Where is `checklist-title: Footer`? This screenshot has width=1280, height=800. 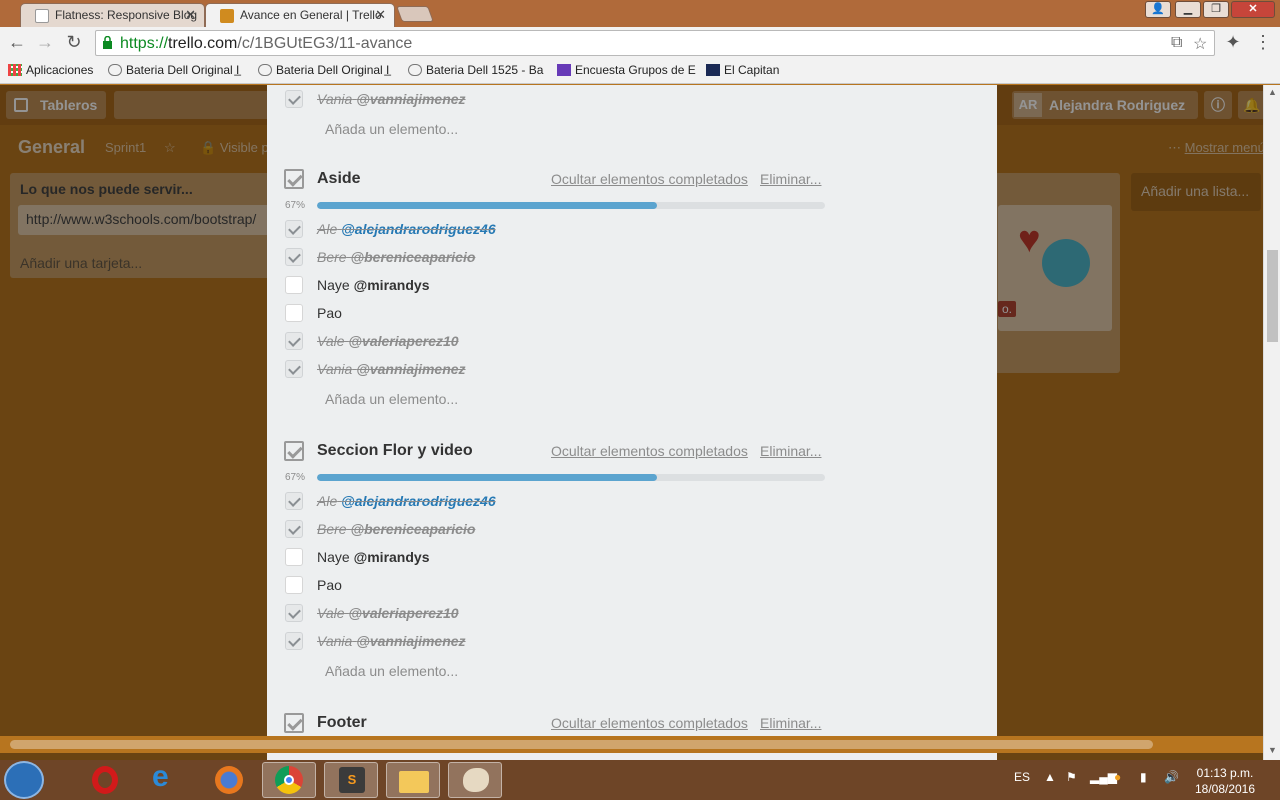 checklist-title: Footer is located at coordinates (342, 723).